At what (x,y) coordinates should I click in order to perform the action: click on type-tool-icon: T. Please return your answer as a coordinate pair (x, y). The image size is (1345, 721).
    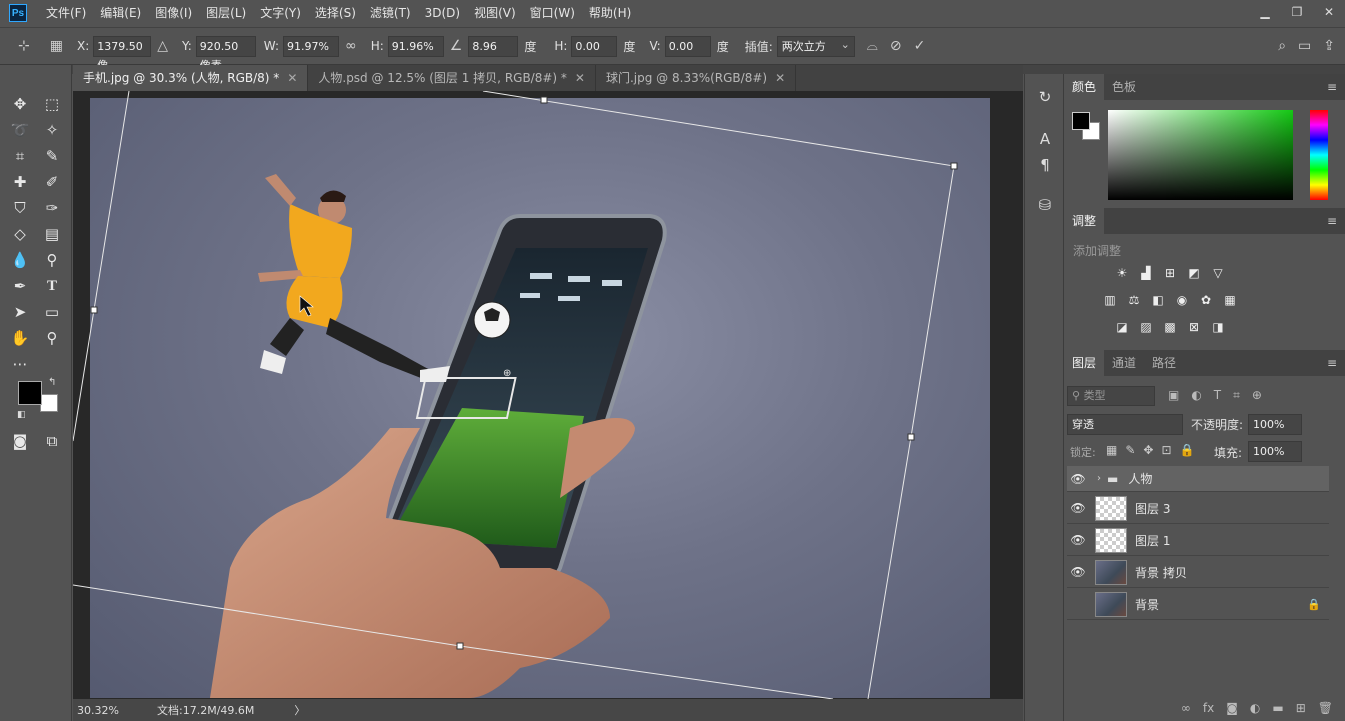
    Looking at the image, I should click on (52, 286).